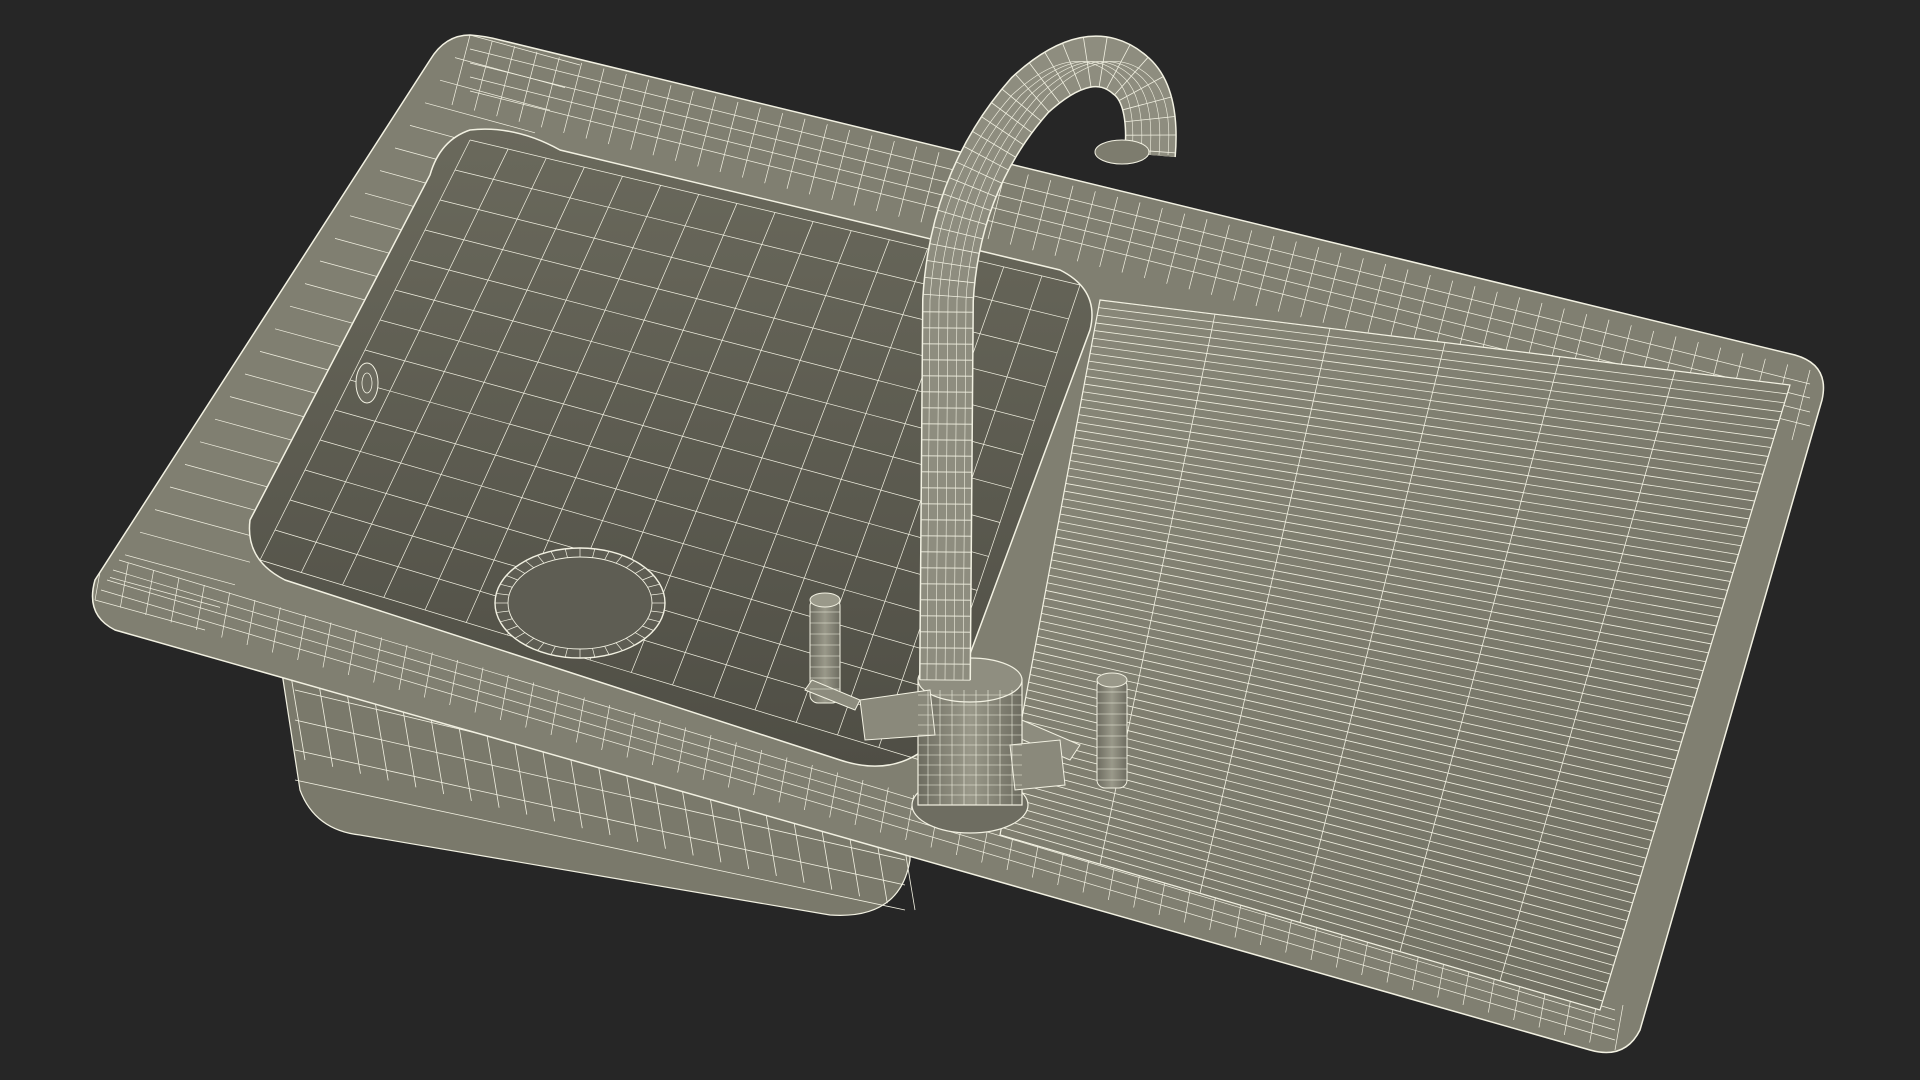  What do you see at coordinates (580, 603) in the screenshot?
I see `drain-icon` at bounding box center [580, 603].